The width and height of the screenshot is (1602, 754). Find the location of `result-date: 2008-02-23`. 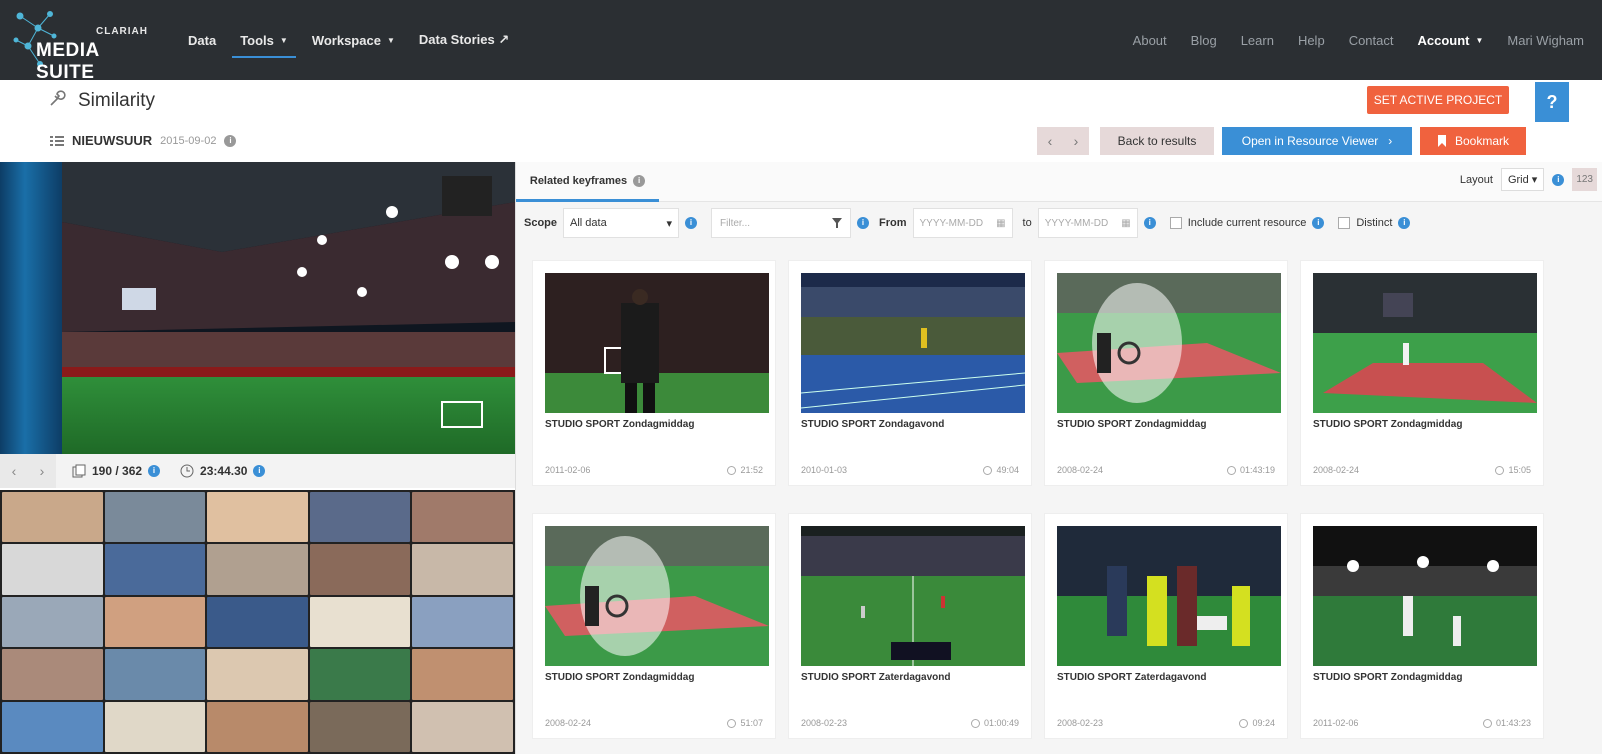

result-date: 2008-02-23 is located at coordinates (824, 723).